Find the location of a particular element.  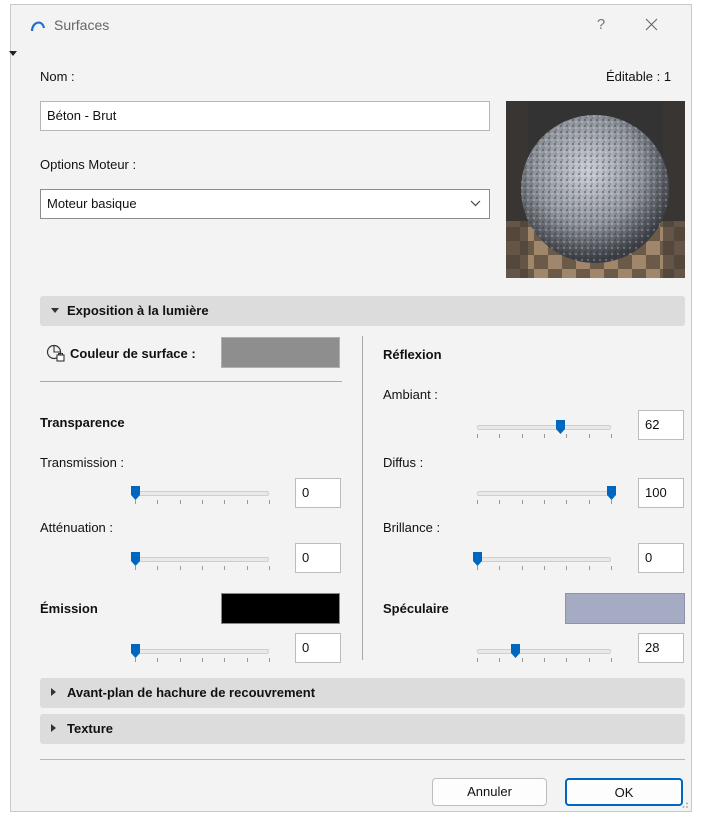

name-input: Béton - Brut is located at coordinates (265, 116).